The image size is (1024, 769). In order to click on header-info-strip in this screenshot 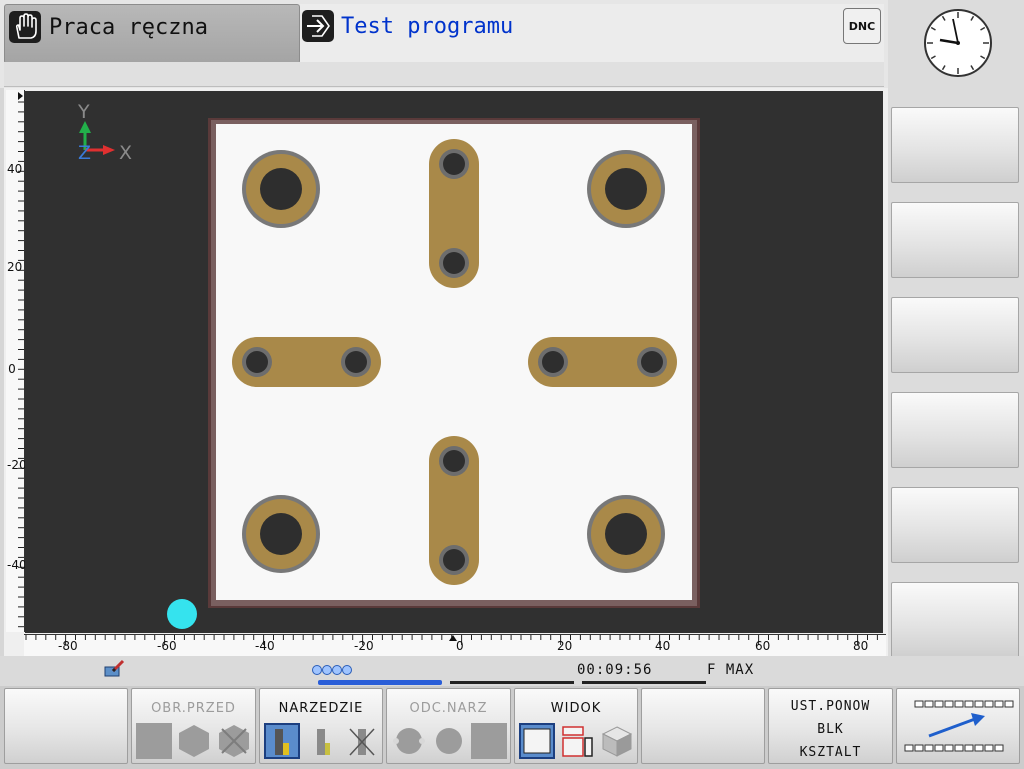, I will do `click(444, 74)`.